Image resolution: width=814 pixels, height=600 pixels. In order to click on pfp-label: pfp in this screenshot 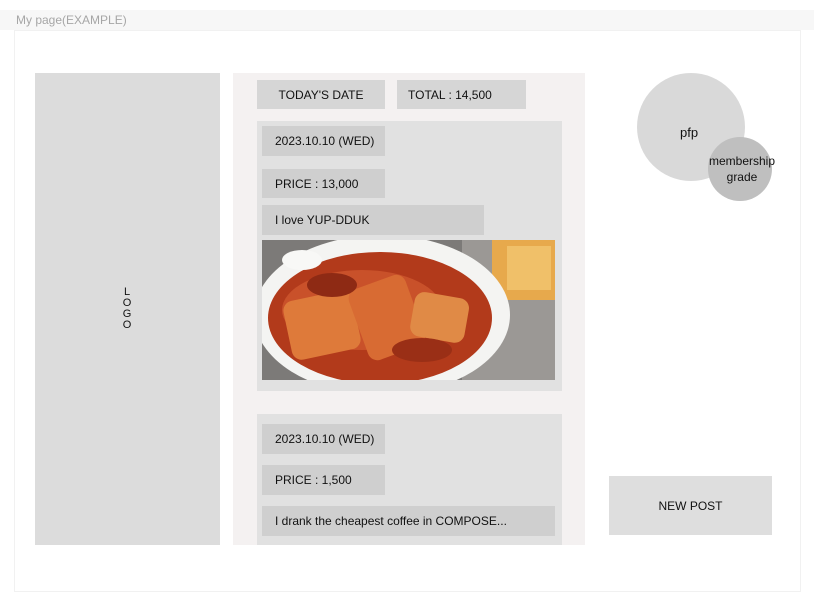, I will do `click(689, 132)`.